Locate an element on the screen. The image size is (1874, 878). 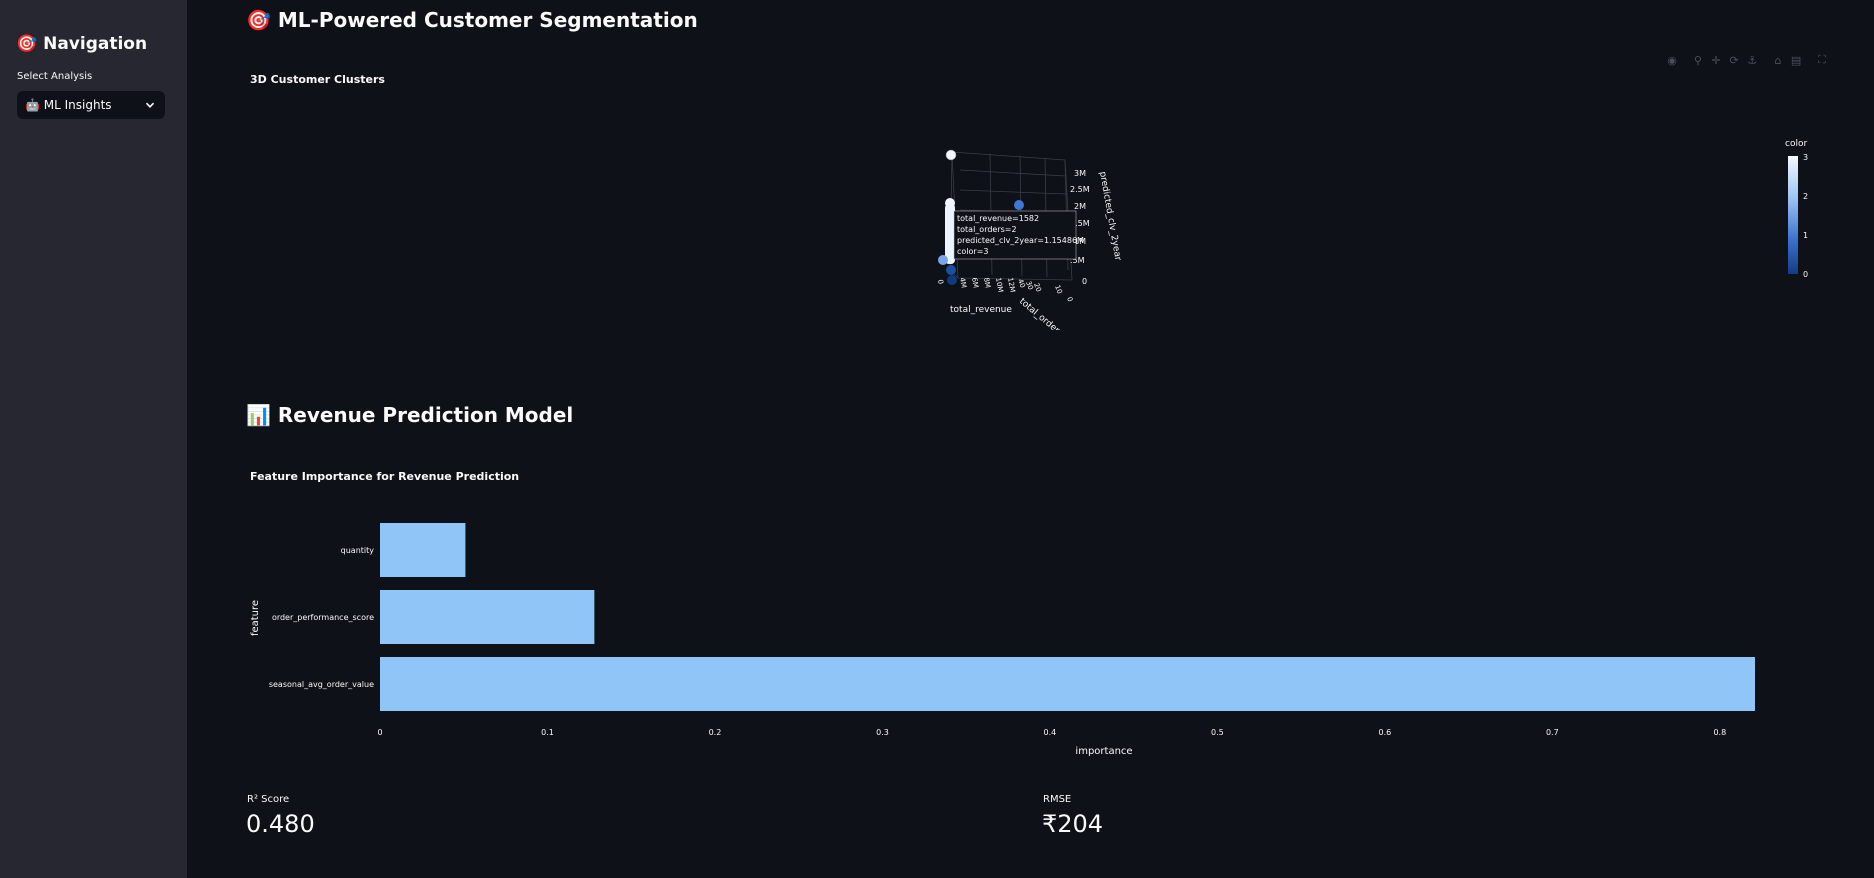
y-axis-title: feature is located at coordinates (255, 618).